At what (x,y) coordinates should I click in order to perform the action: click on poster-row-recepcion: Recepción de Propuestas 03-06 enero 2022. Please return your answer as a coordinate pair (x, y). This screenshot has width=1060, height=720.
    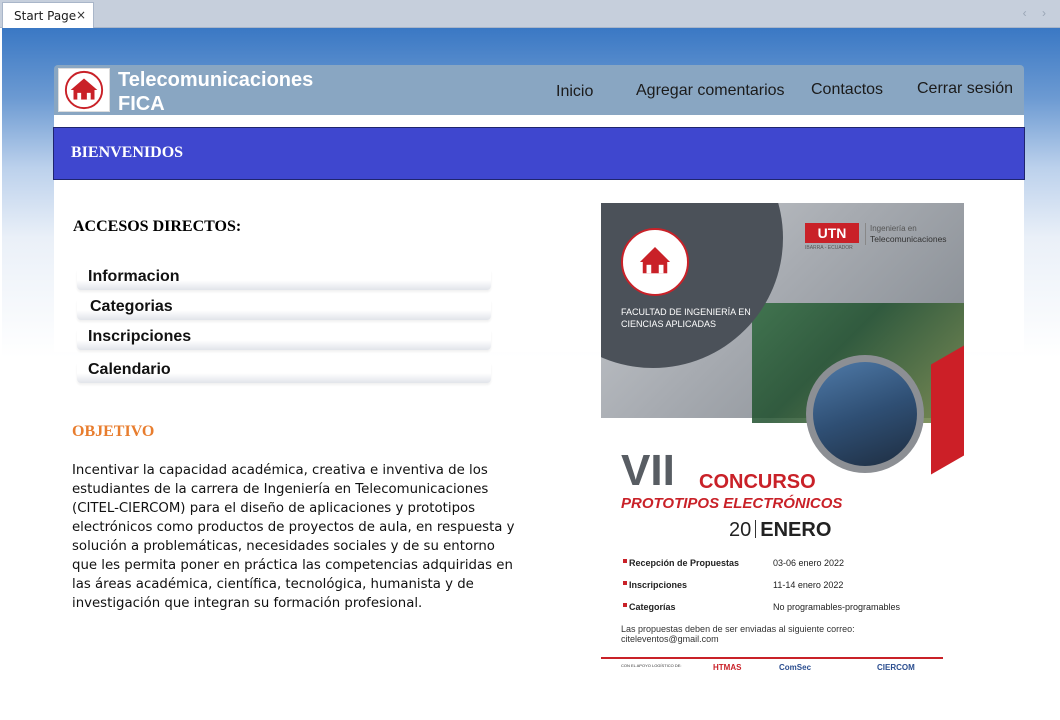
    Looking at the image, I should click on (733, 563).